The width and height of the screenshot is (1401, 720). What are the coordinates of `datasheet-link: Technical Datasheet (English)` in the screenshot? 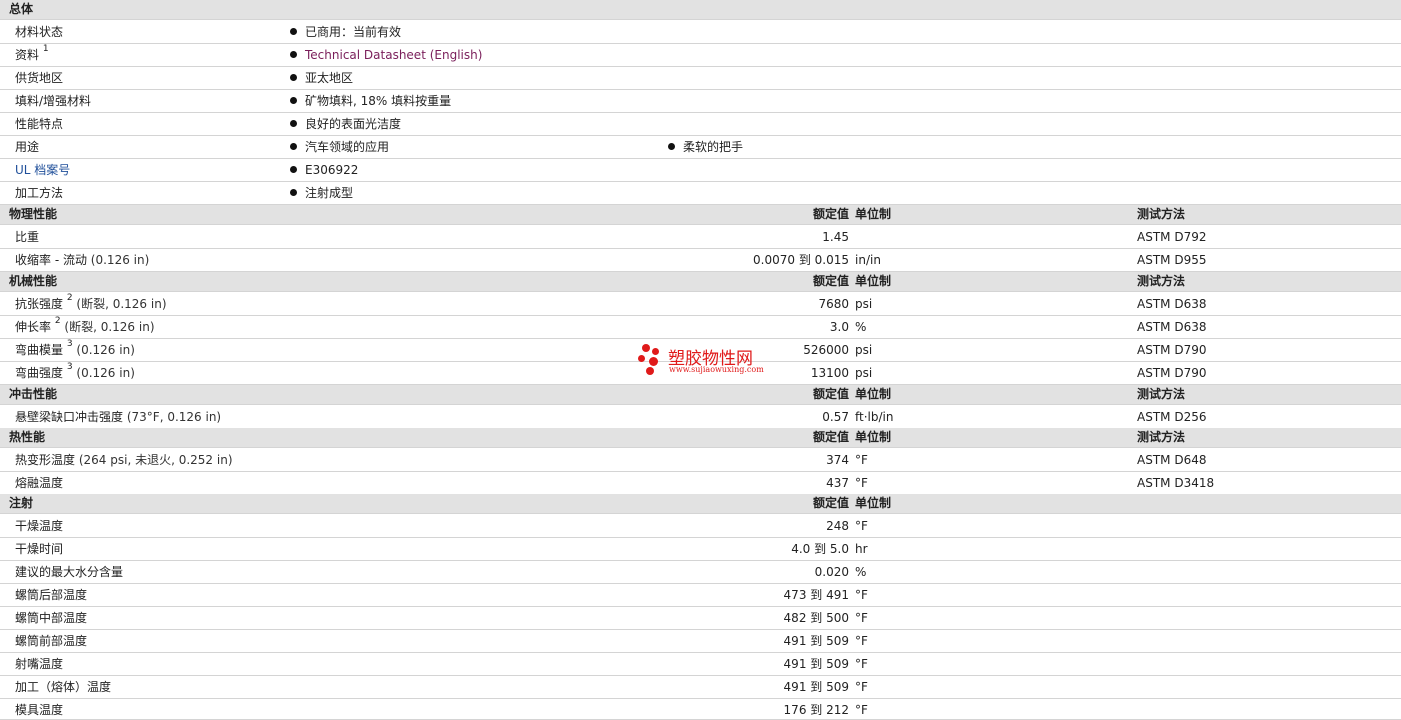 It's located at (393, 55).